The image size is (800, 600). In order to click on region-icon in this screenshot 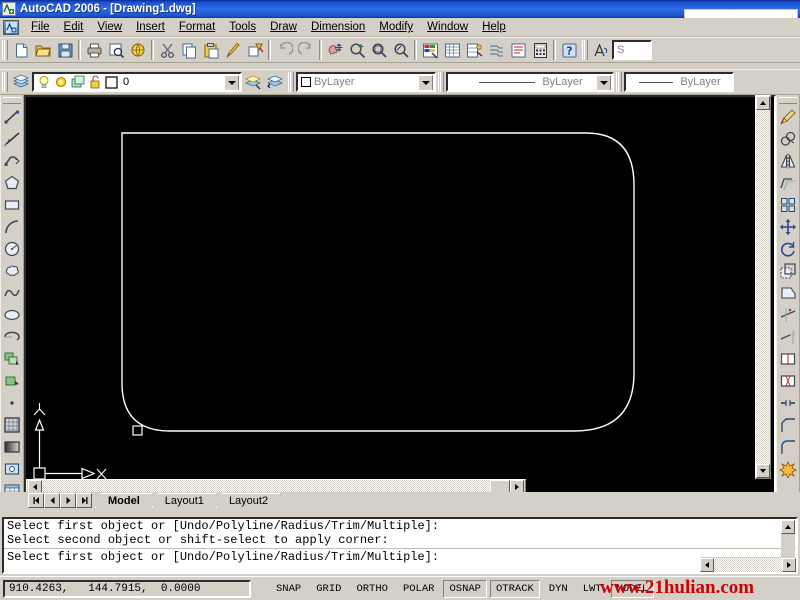, I will do `click(12, 469)`.